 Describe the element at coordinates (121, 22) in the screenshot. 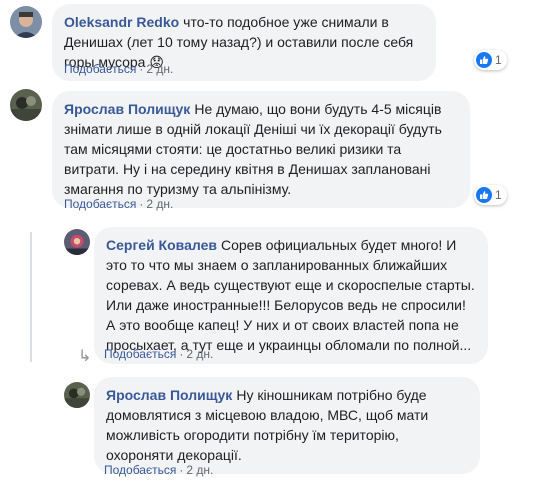

I see `comment-author: Oleksandr Redko` at that location.